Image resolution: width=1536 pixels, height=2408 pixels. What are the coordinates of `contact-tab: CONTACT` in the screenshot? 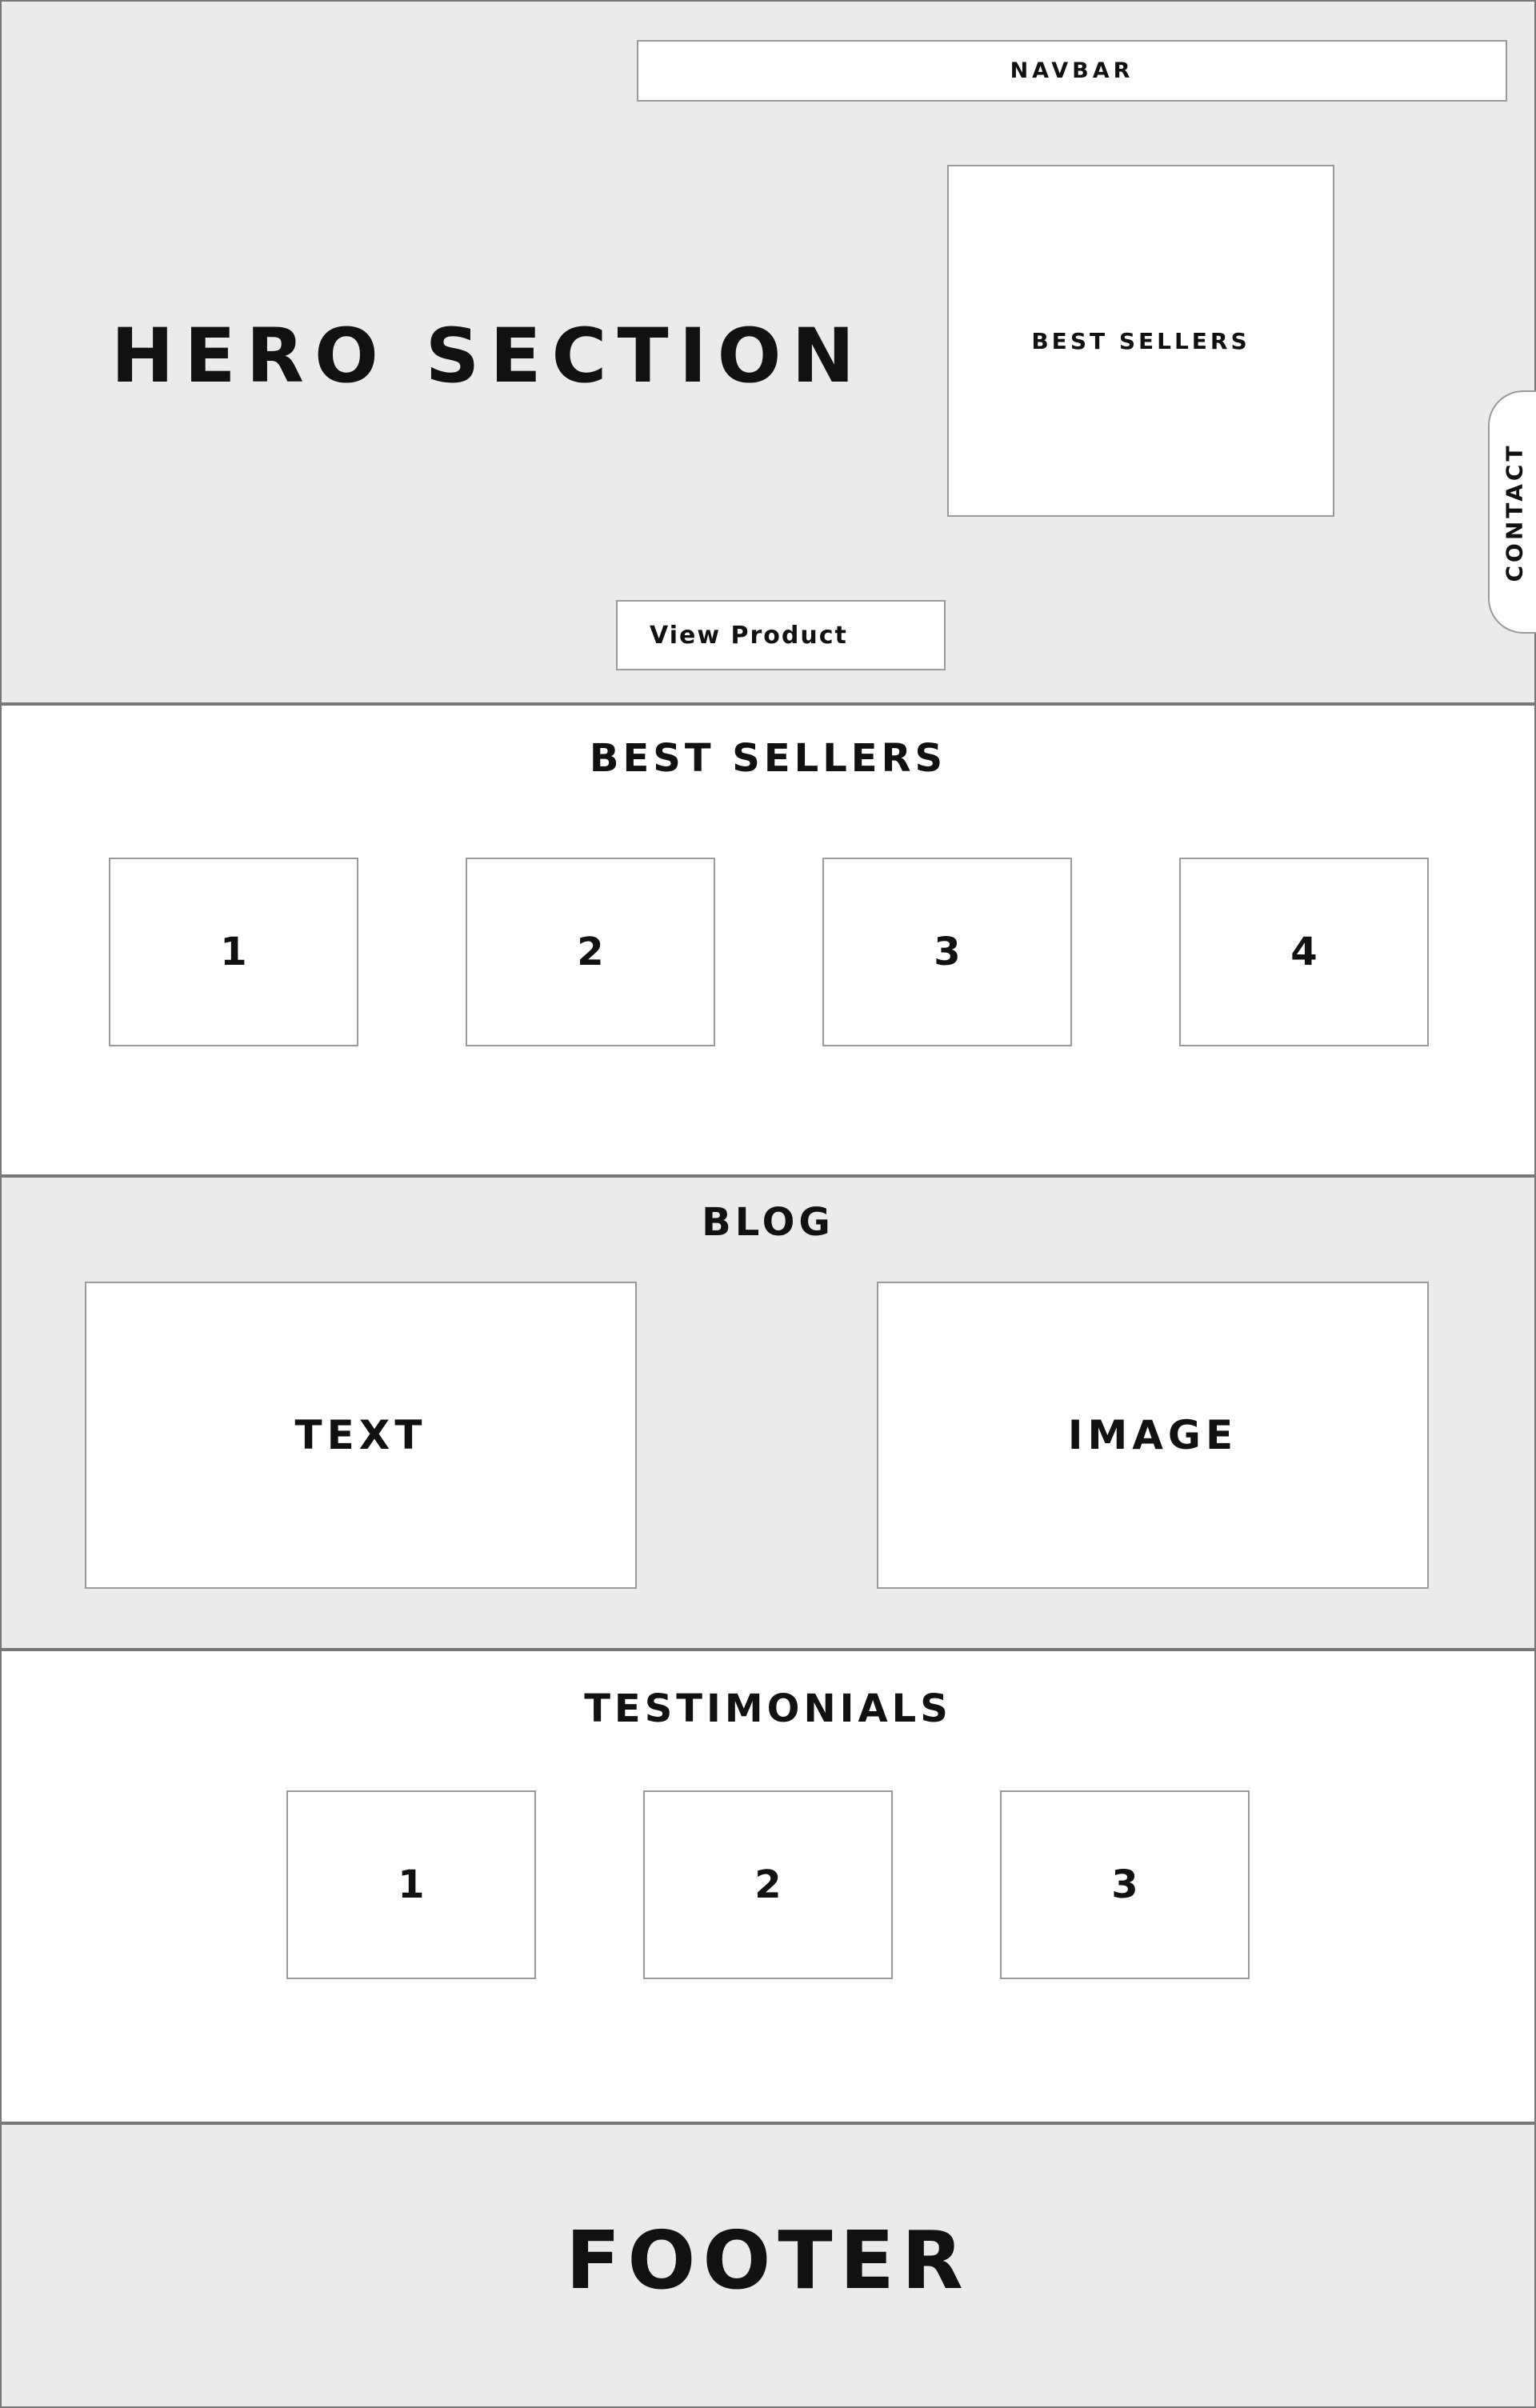 It's located at (1512, 512).